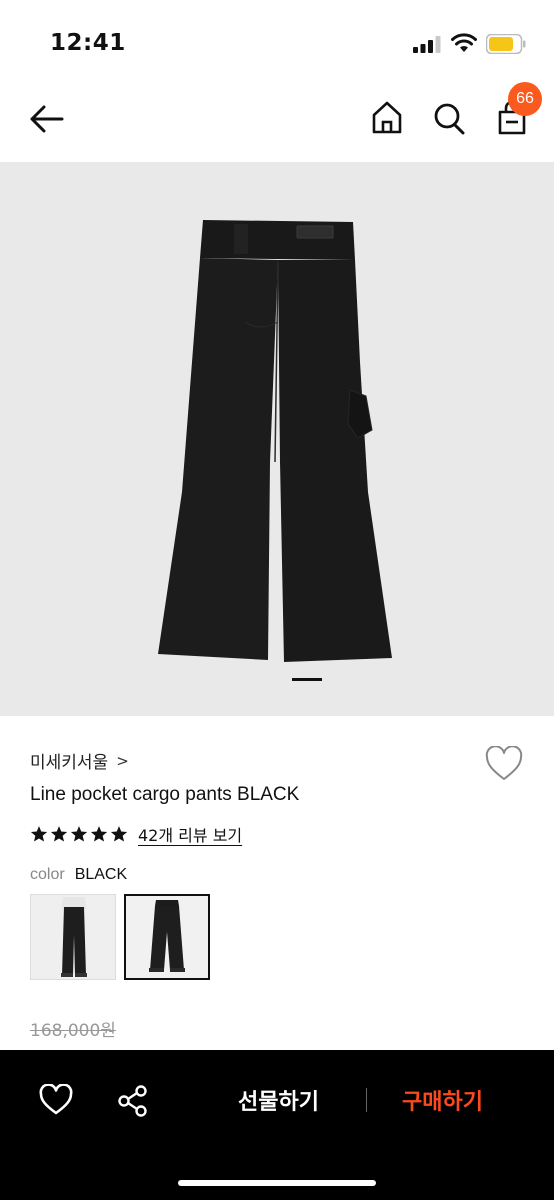 The image size is (554, 1200). What do you see at coordinates (277, 1125) in the screenshot?
I see `bottom-bar: 선물하기 구매하기` at bounding box center [277, 1125].